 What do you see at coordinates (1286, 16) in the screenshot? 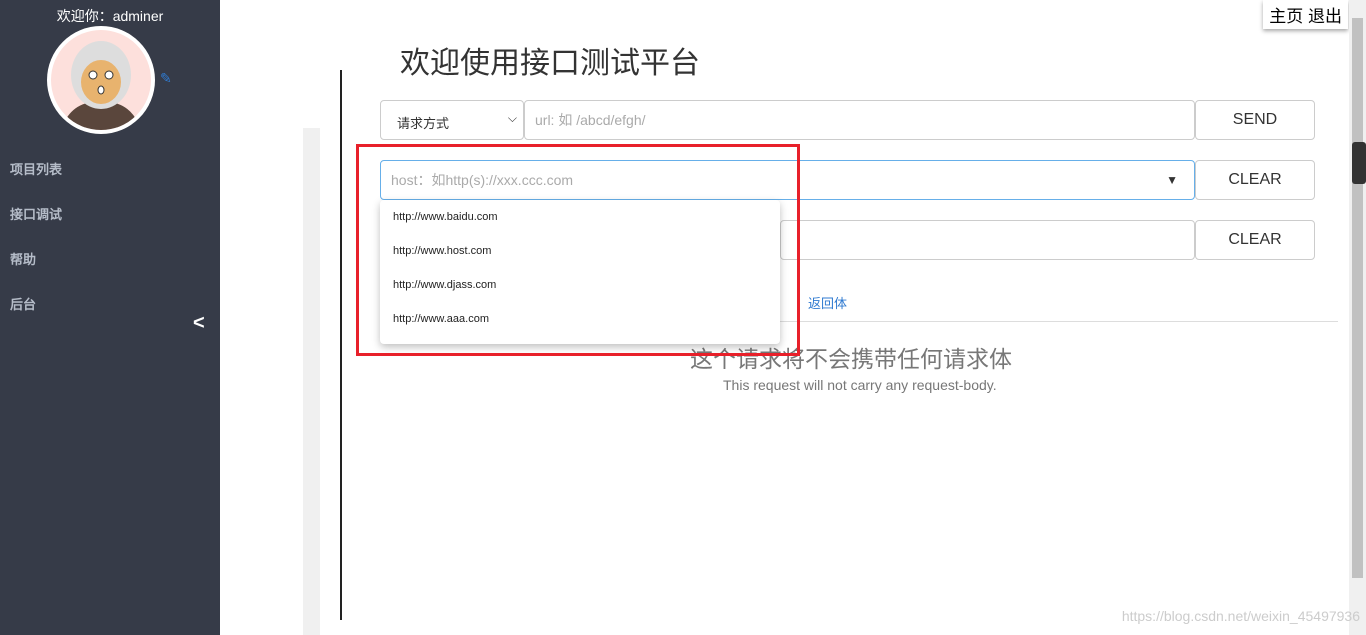
I see `home-link: 主页` at bounding box center [1286, 16].